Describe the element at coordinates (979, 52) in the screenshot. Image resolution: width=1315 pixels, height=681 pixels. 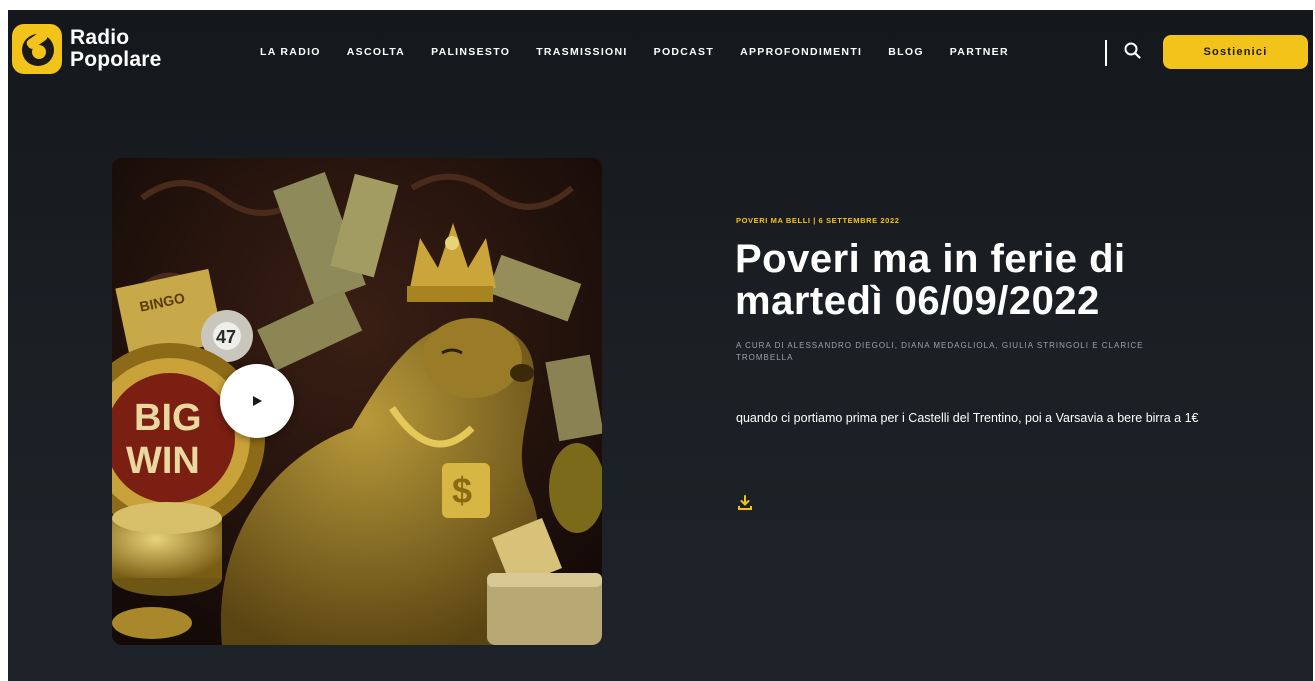
I see `nav-item-partner: PARTNER` at that location.